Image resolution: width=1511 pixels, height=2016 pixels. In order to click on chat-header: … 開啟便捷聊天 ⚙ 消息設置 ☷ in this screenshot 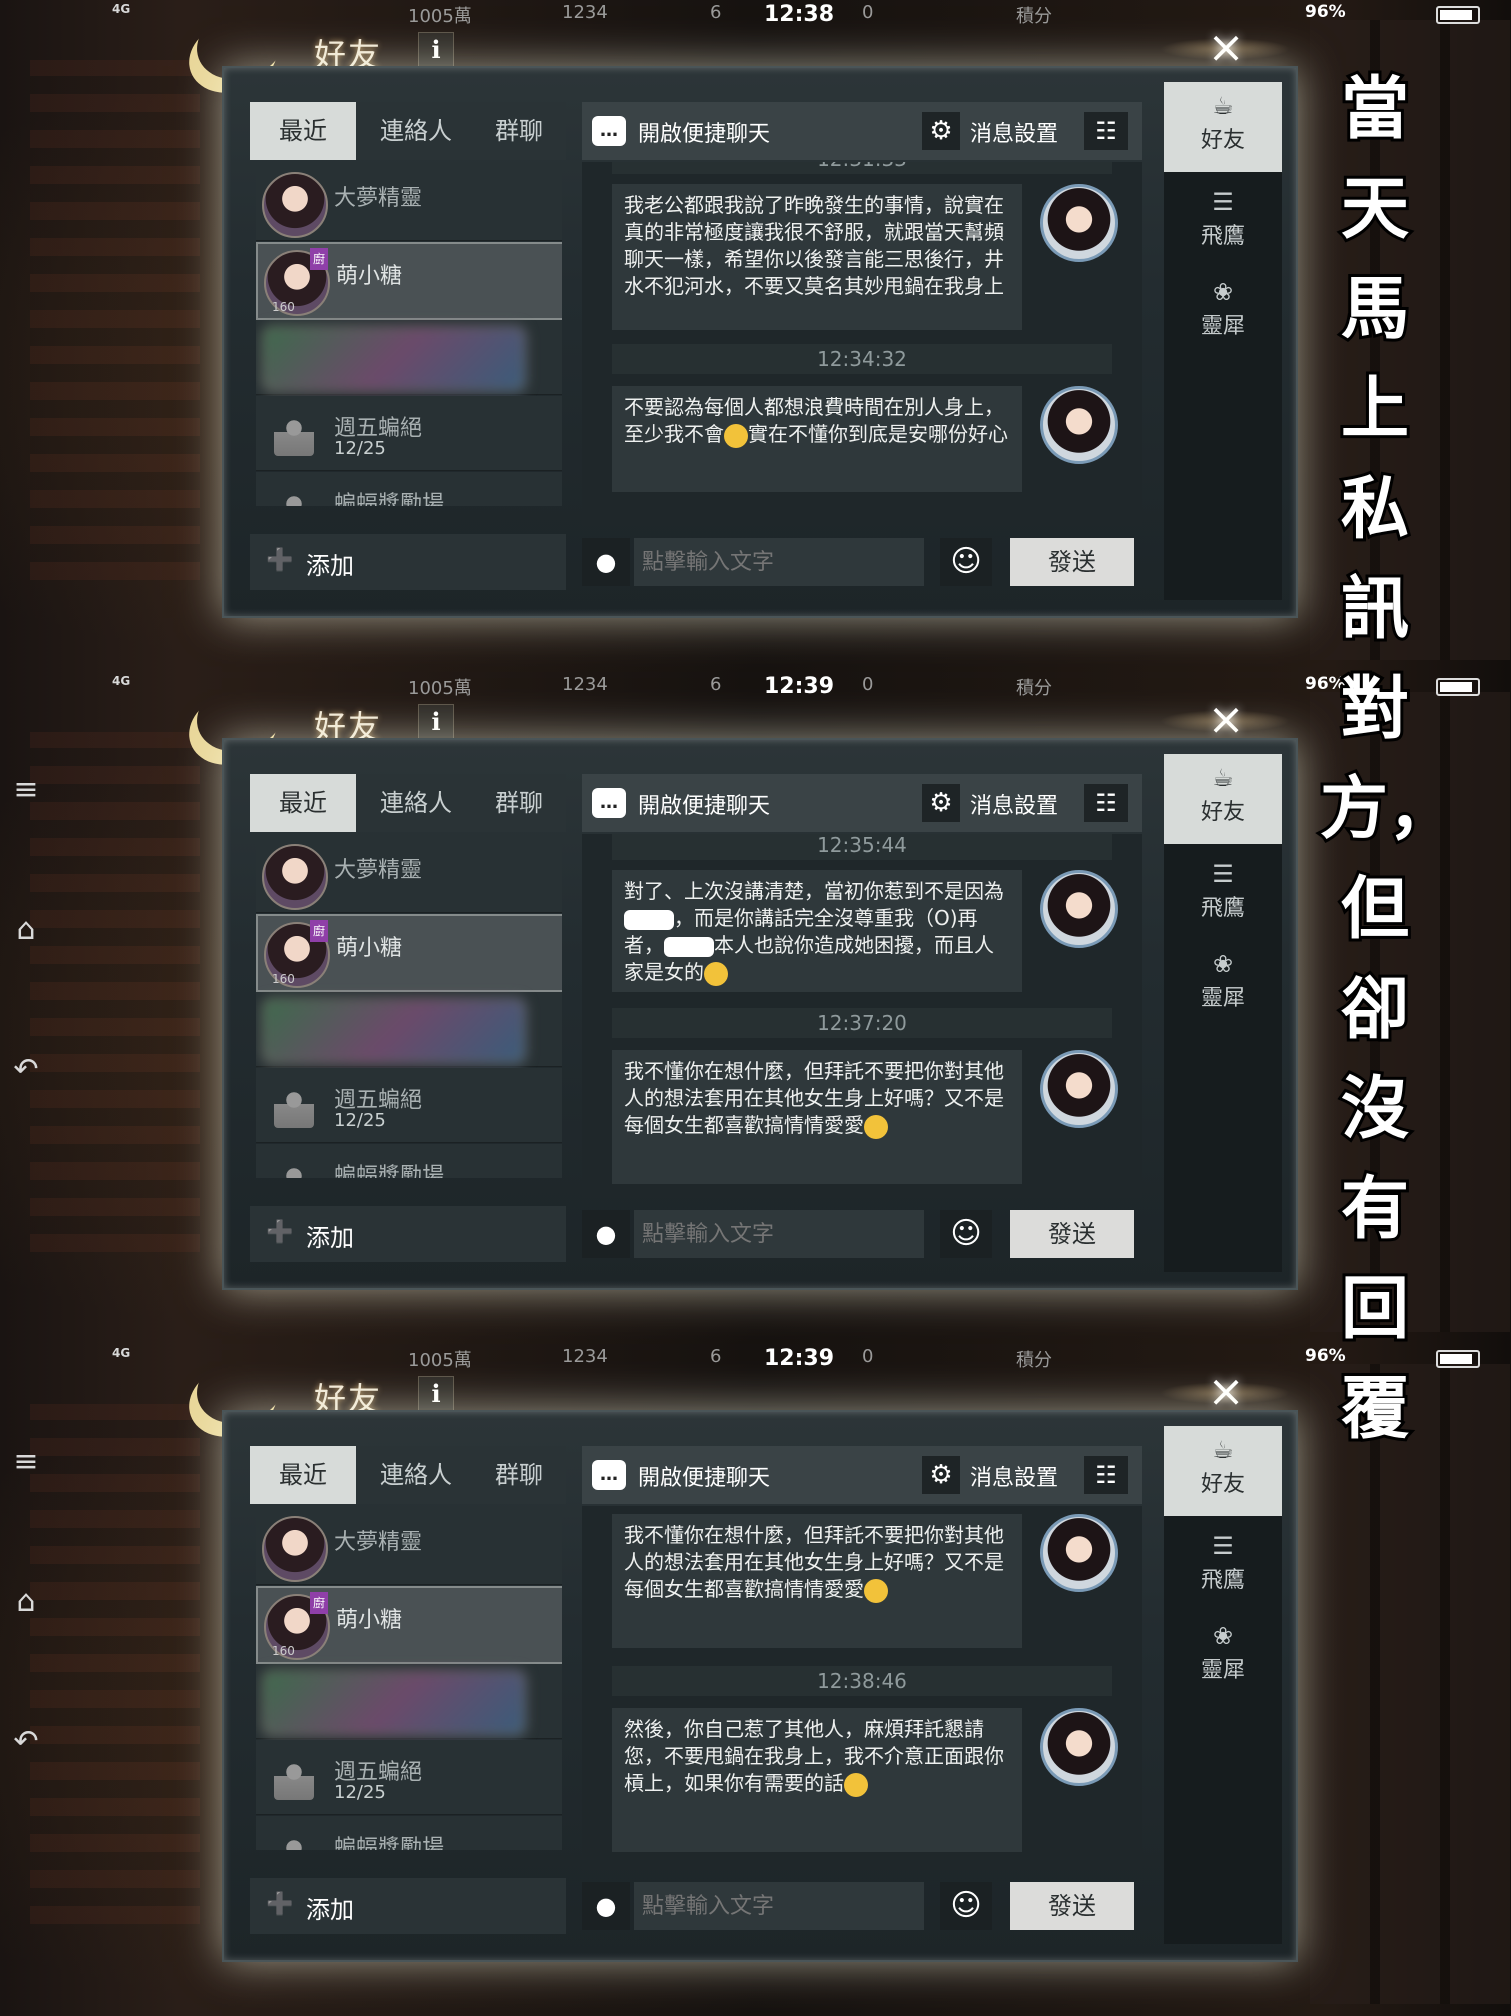, I will do `click(862, 1475)`.